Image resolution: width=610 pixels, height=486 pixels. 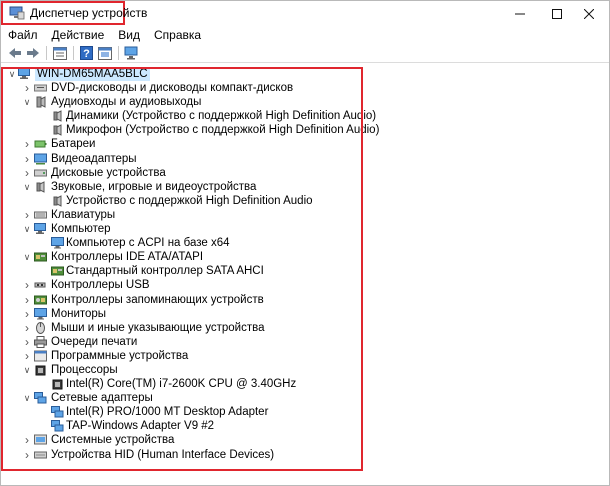 What do you see at coordinates (40, 186) in the screenshot?
I see `sound-device-icon` at bounding box center [40, 186].